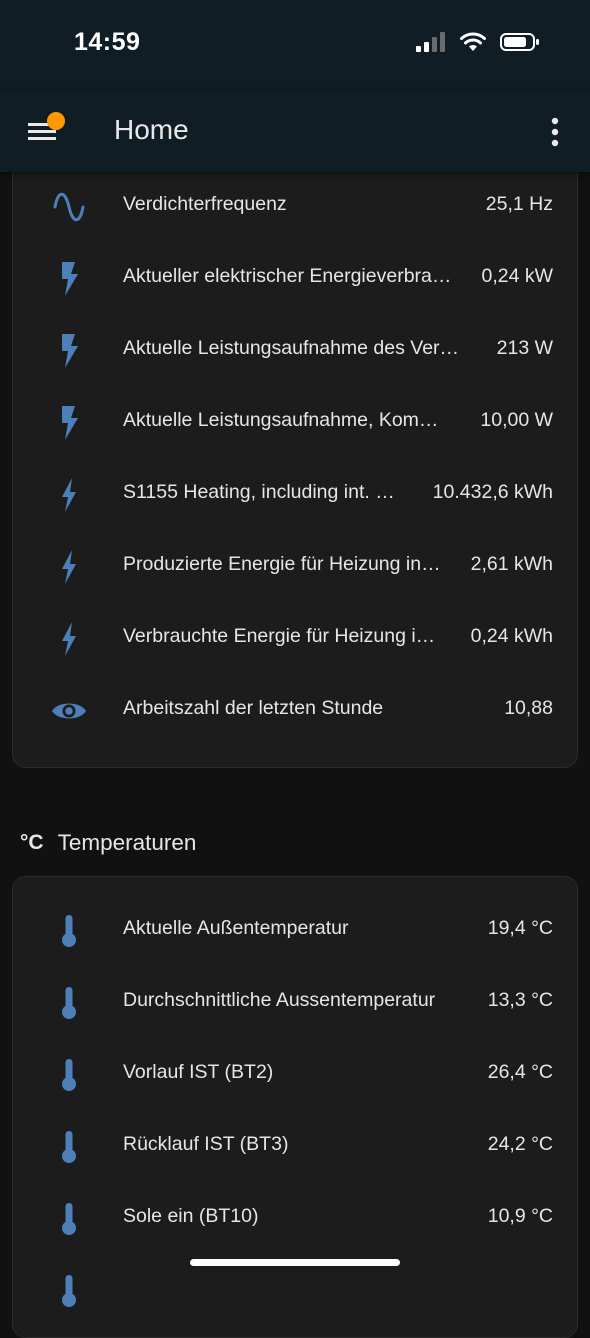 Image resolution: width=590 pixels, height=1338 pixels. Describe the element at coordinates (295, 131) in the screenshot. I see `app-bar: Home` at that location.